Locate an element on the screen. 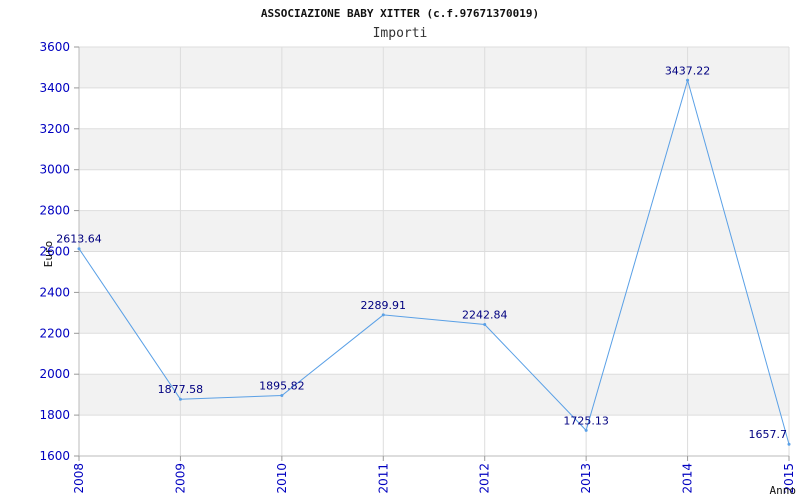  x-ticks: 2008 2009 2010 2011 2012 2013 2014 2015 is located at coordinates (434, 475).